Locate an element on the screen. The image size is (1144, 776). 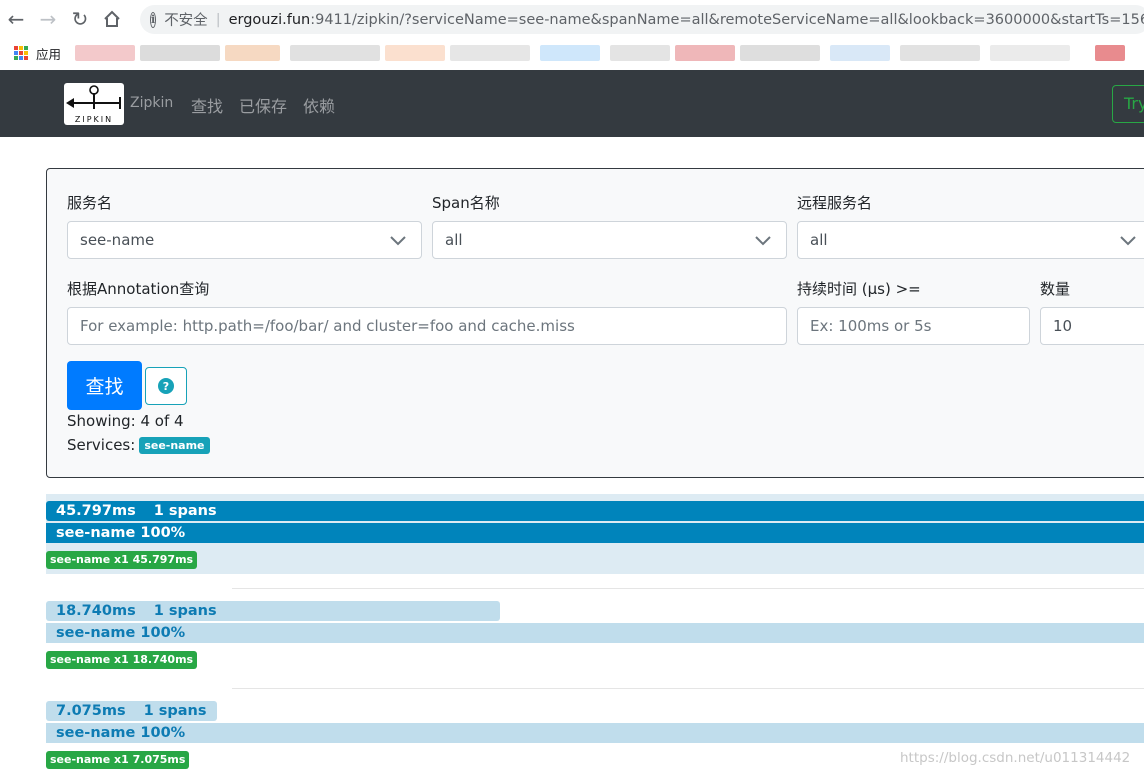
apps-icon is located at coordinates (21, 53).